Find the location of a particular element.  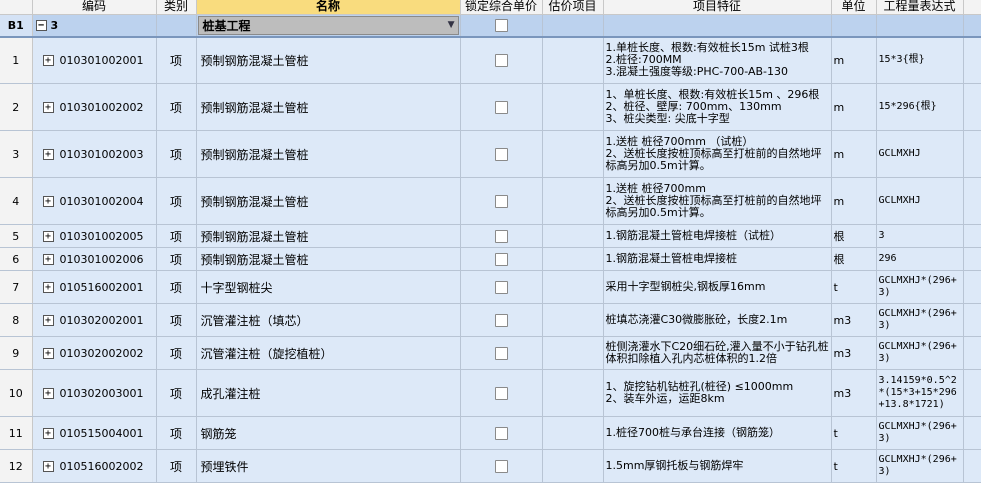

code-cell: +010302002002 is located at coordinates (94, 353).